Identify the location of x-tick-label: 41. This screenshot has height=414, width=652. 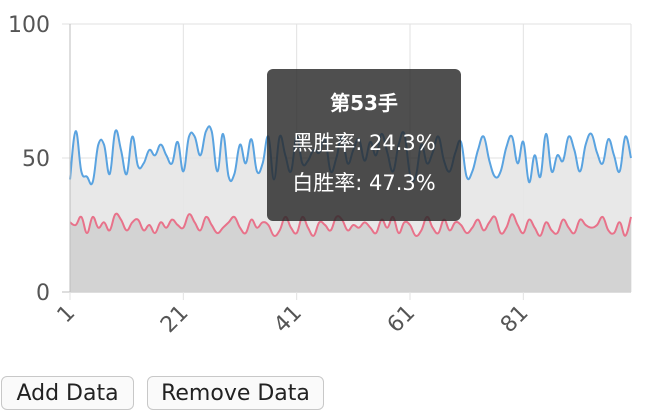
(287, 319).